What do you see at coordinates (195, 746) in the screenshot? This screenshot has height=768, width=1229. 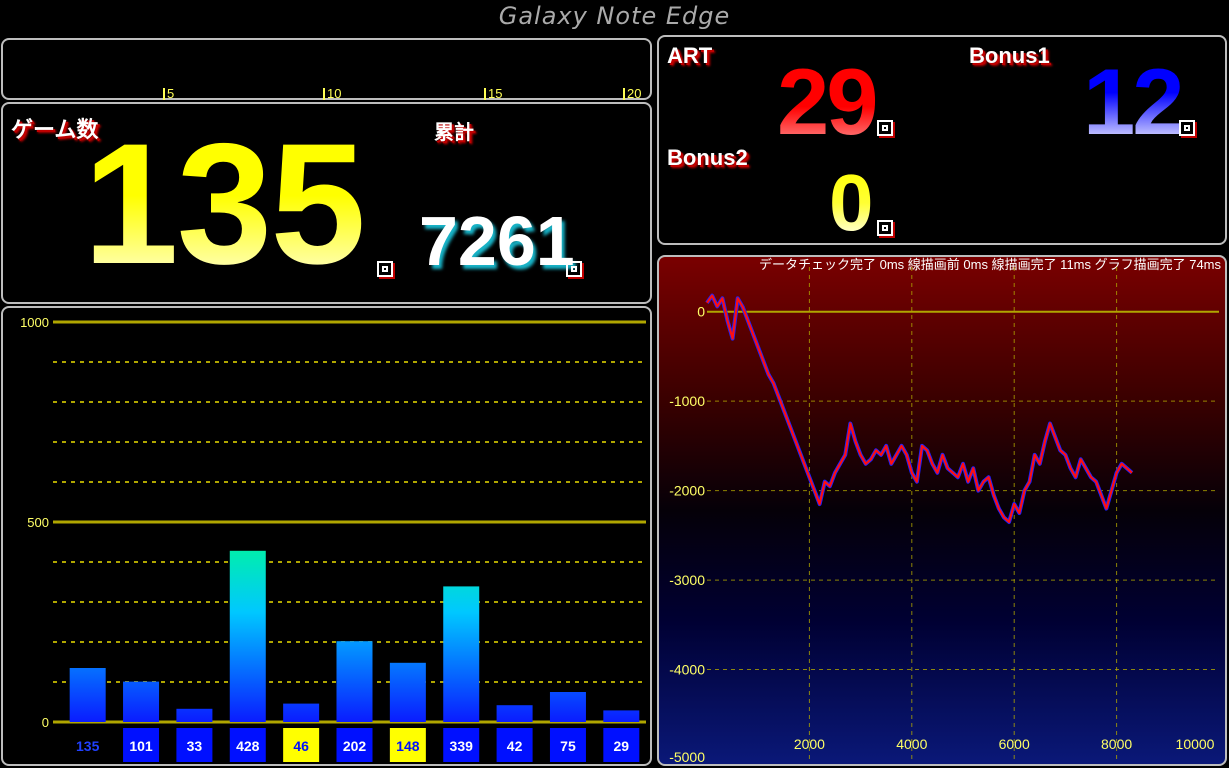 I see `bar-value-label: 33` at bounding box center [195, 746].